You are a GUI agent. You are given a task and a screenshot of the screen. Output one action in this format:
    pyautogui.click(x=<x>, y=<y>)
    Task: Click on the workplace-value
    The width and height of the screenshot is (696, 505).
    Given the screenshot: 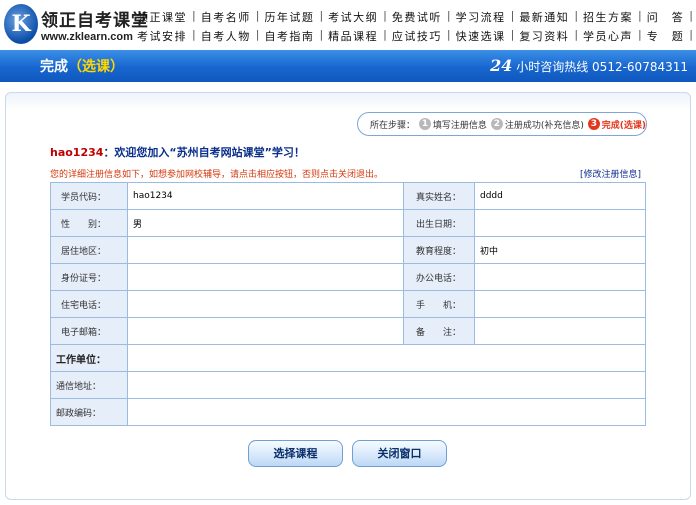 What is the action you would take?
    pyautogui.click(x=386, y=358)
    